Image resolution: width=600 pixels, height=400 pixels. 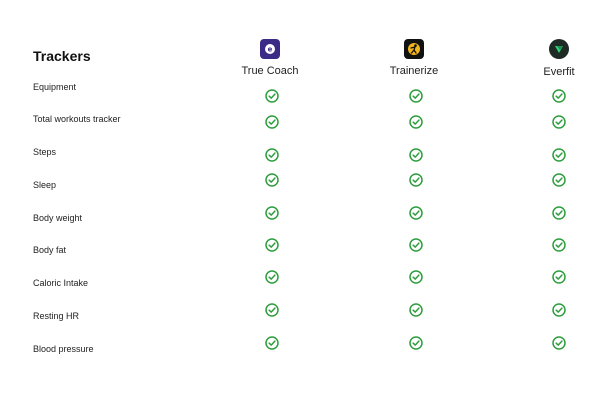 I want to click on app-name-true-coach: True Coach, so click(x=270, y=71).